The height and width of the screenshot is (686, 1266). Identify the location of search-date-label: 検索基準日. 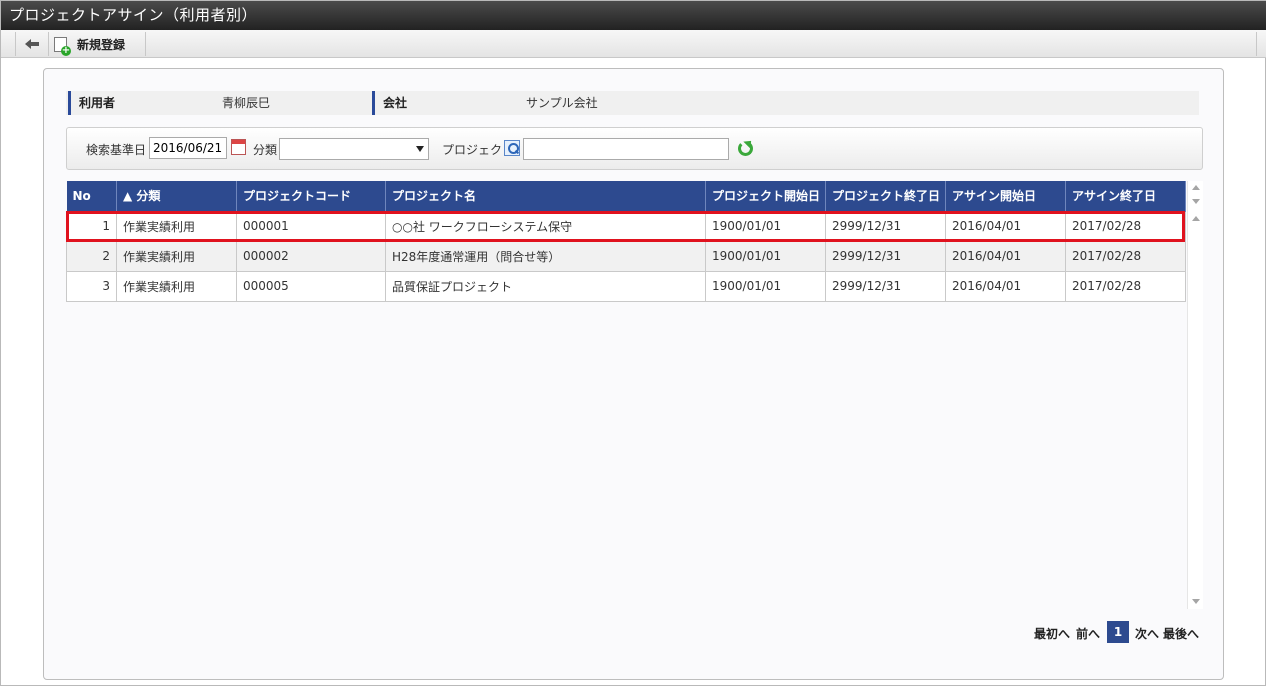
(116, 150).